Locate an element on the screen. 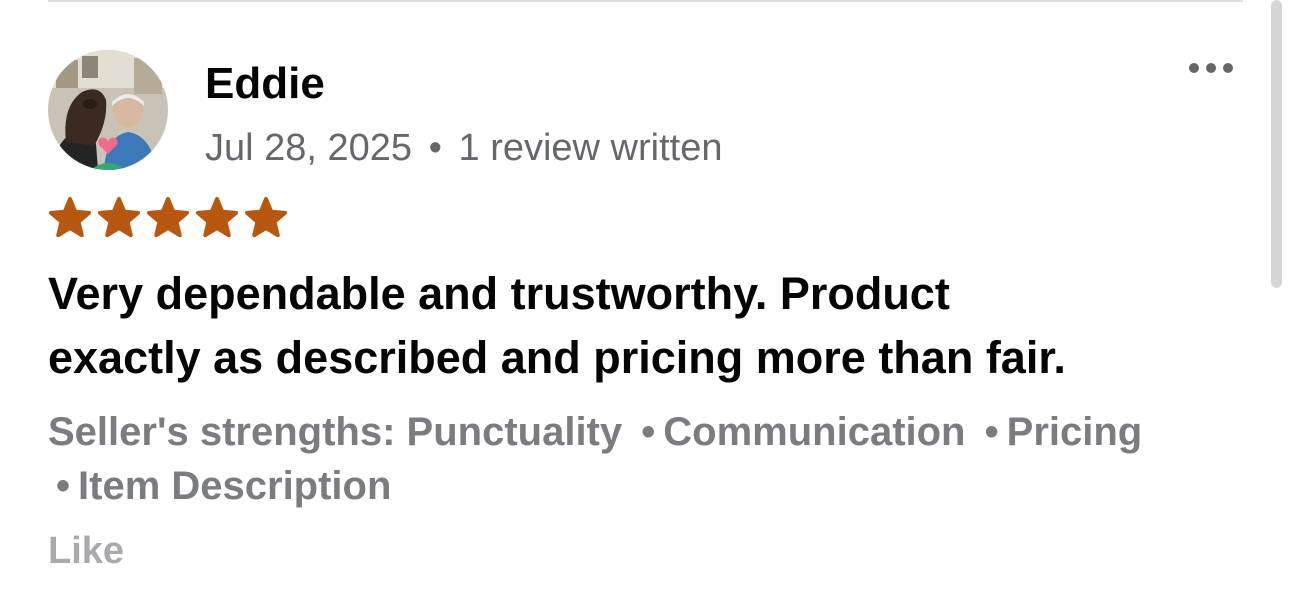  more-horizontal-icon is located at coordinates (1211, 68).